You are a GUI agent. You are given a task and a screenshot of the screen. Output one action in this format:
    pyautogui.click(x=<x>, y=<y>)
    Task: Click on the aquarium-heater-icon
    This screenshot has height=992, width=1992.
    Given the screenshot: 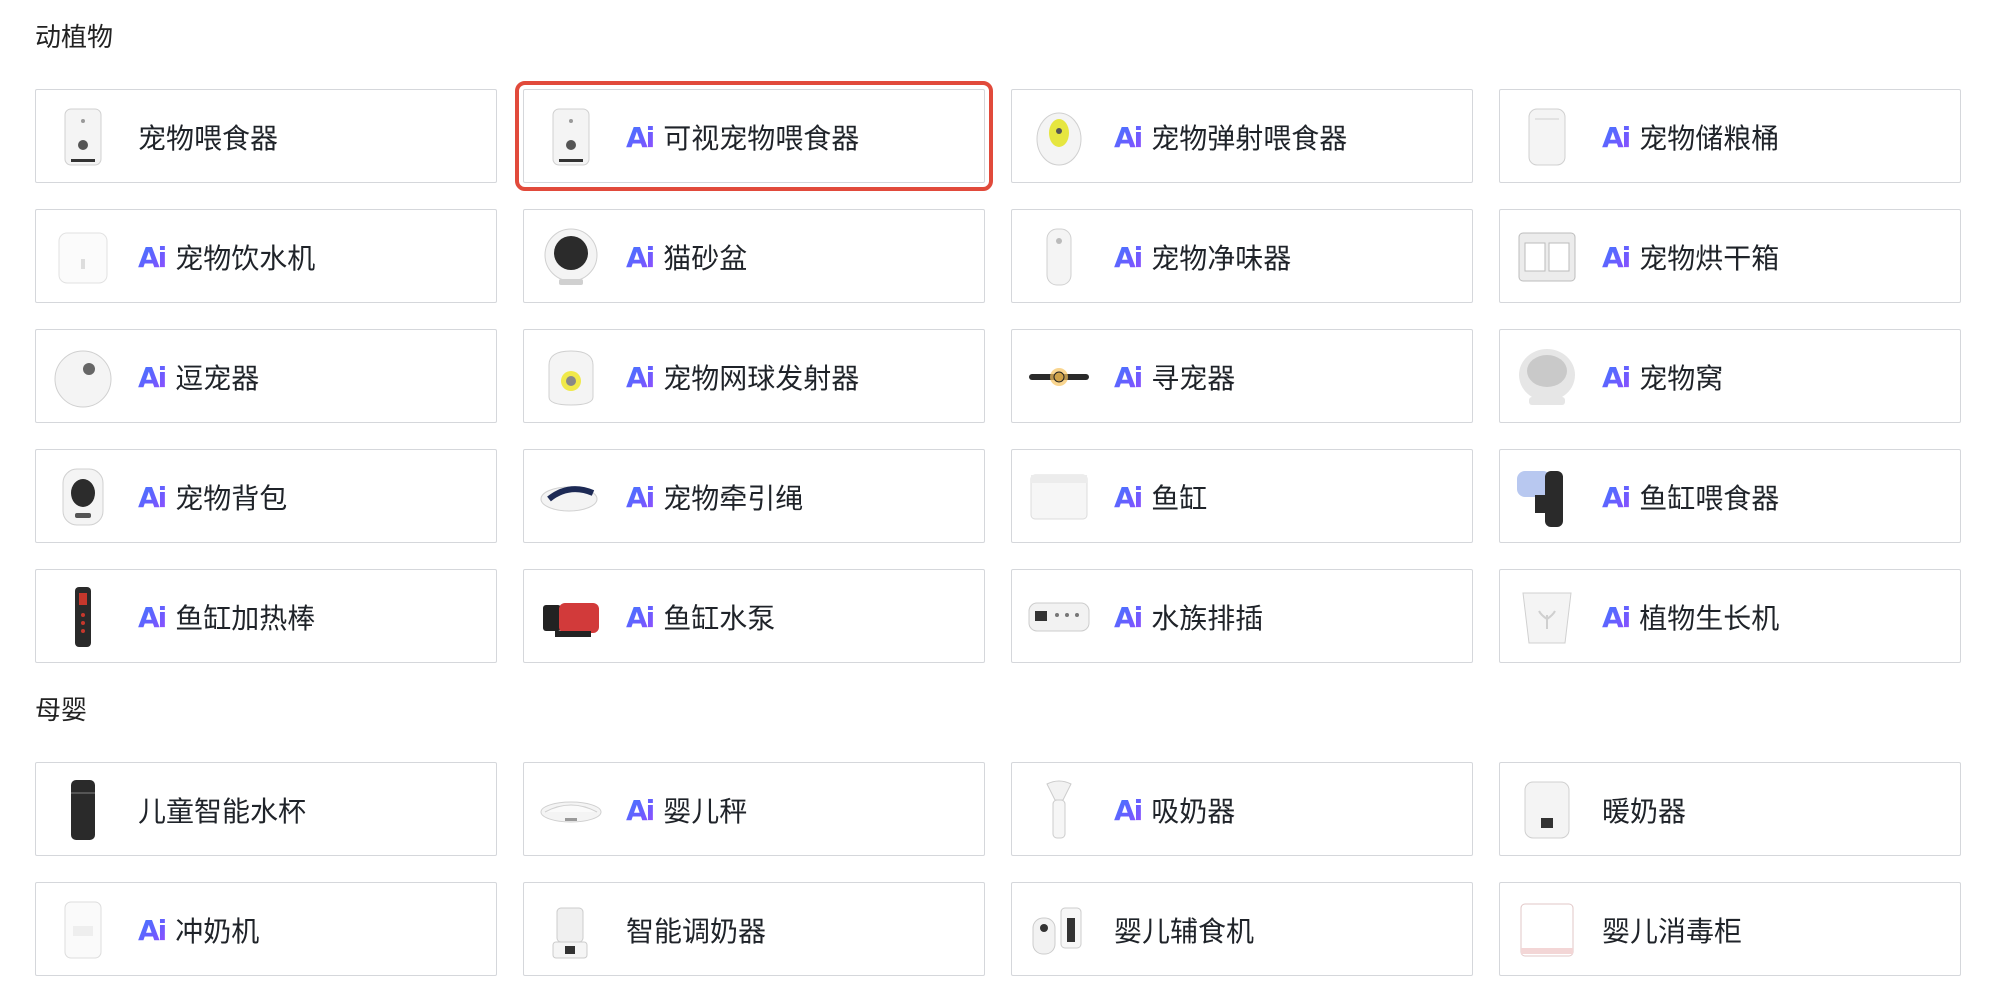 What is the action you would take?
    pyautogui.click(x=83, y=617)
    